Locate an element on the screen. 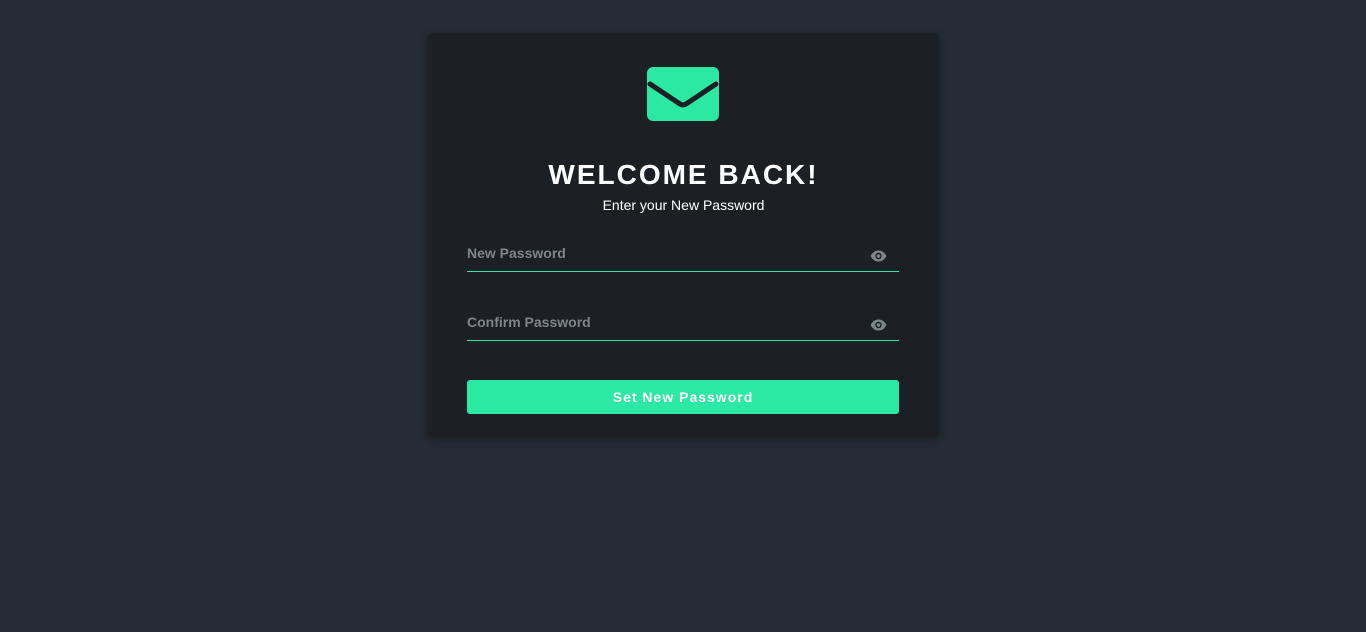 Image resolution: width=1366 pixels, height=632 pixels. new-password-input is located at coordinates (662, 253).